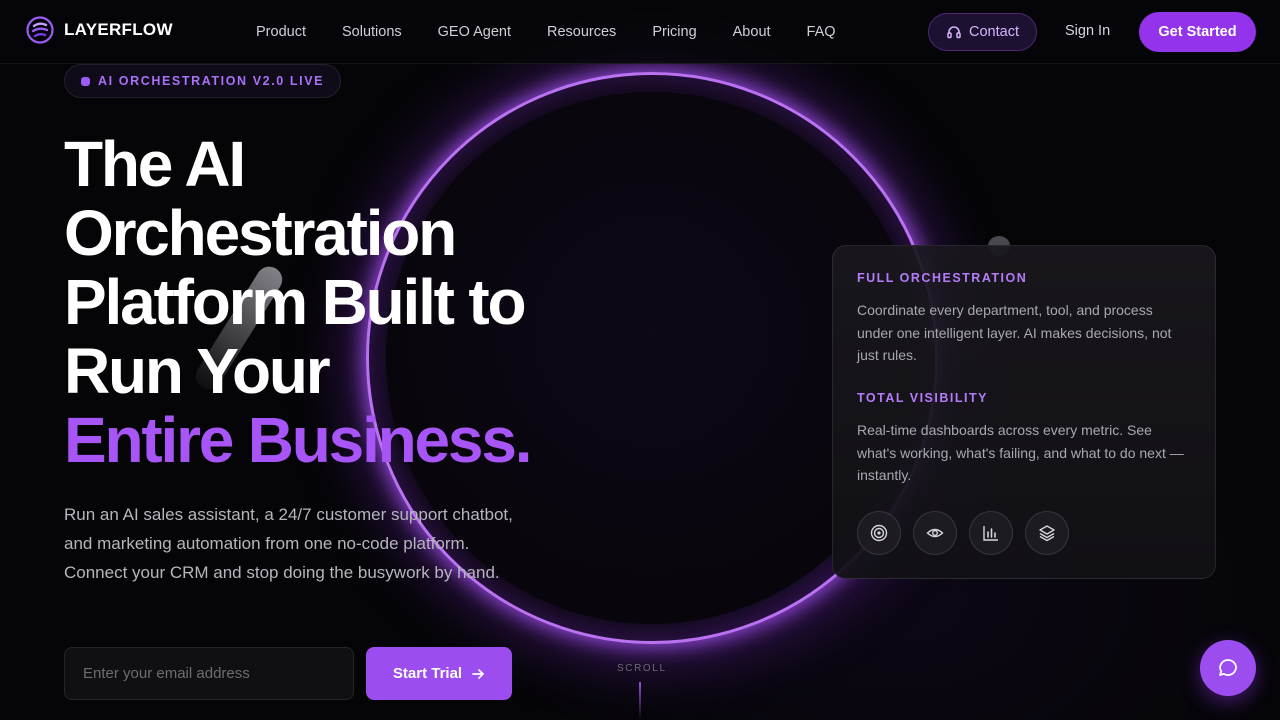 The image size is (1280, 720). I want to click on headset-icon, so click(954, 32).